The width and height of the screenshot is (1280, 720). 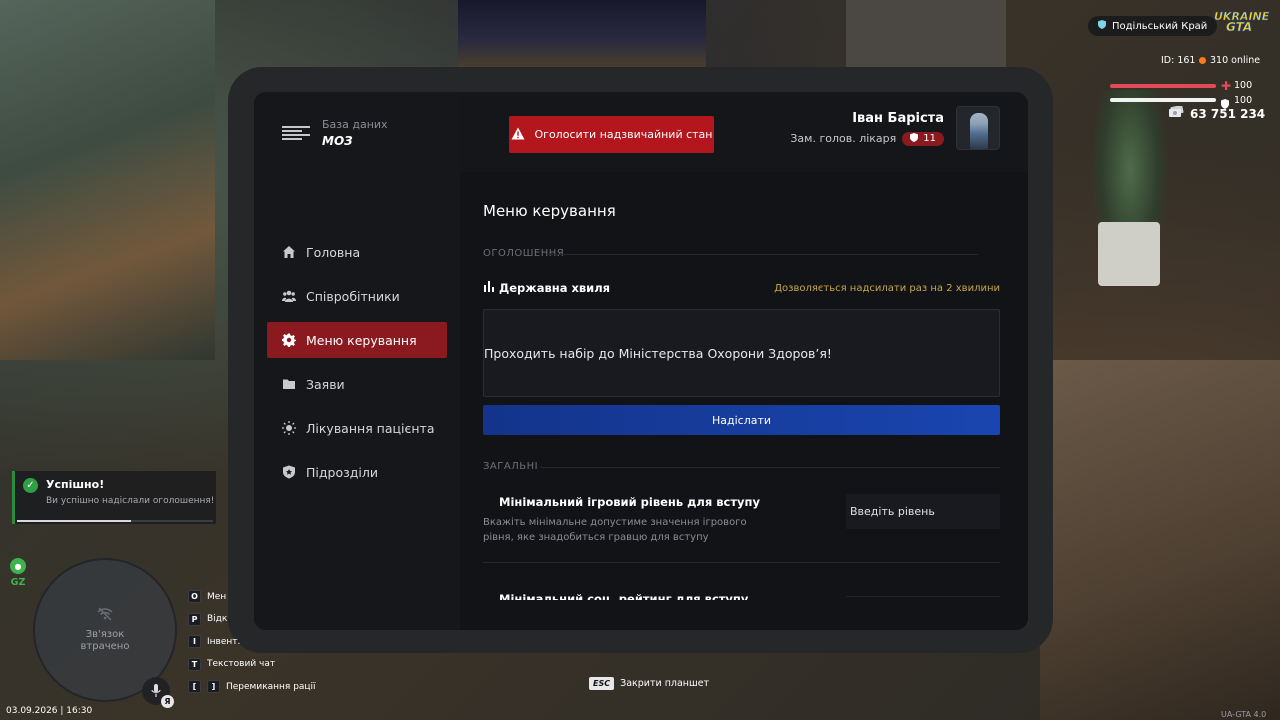 What do you see at coordinates (194, 619) in the screenshot?
I see `key-cap: P` at bounding box center [194, 619].